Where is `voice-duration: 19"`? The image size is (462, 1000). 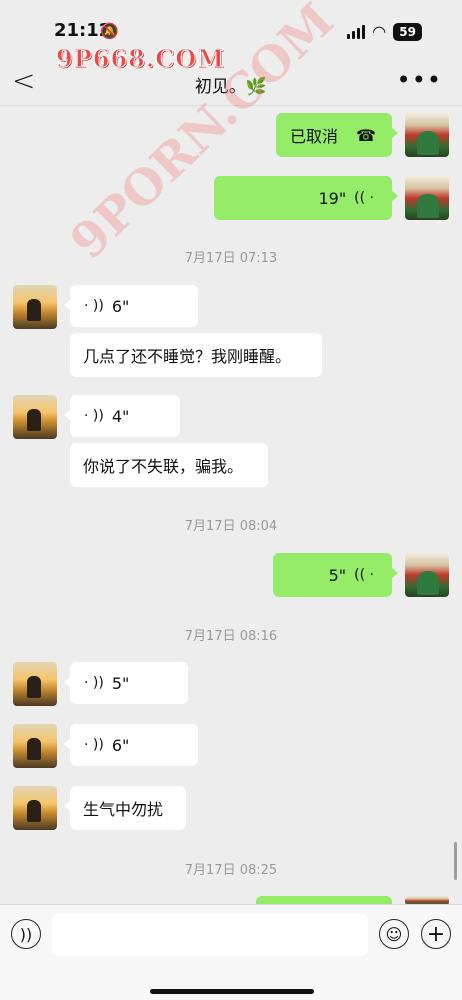
voice-duration: 19" is located at coordinates (332, 198).